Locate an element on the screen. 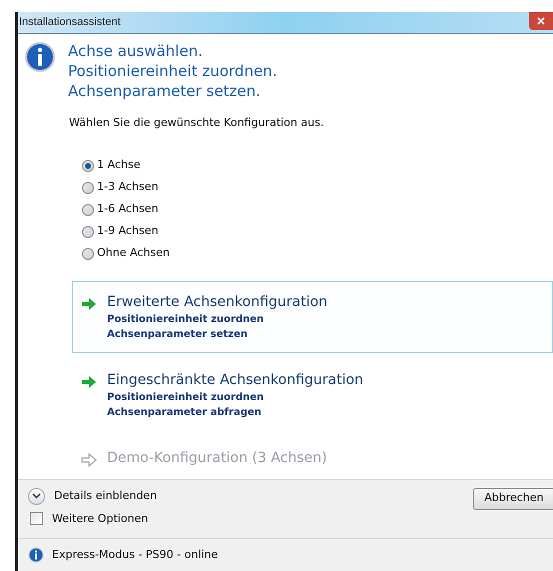 The width and height of the screenshot is (553, 571). instruction-text: Wählen Sie die gewünschte Konfiguration aus. is located at coordinates (196, 123).